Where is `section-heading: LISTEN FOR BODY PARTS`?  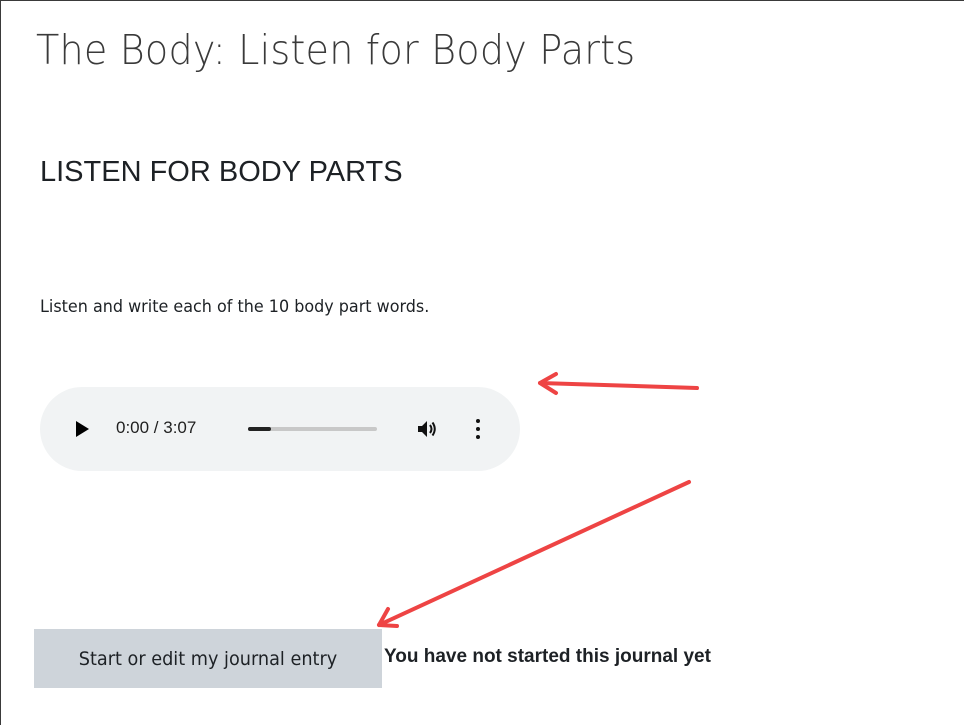
section-heading: LISTEN FOR BODY PARTS is located at coordinates (221, 172).